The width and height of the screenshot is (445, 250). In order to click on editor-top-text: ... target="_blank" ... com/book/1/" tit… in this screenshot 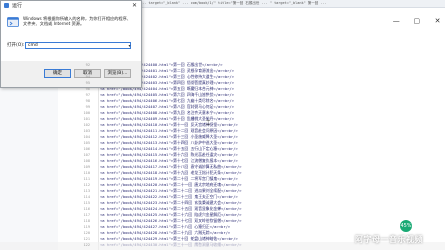, I will do `click(233, 3)`.